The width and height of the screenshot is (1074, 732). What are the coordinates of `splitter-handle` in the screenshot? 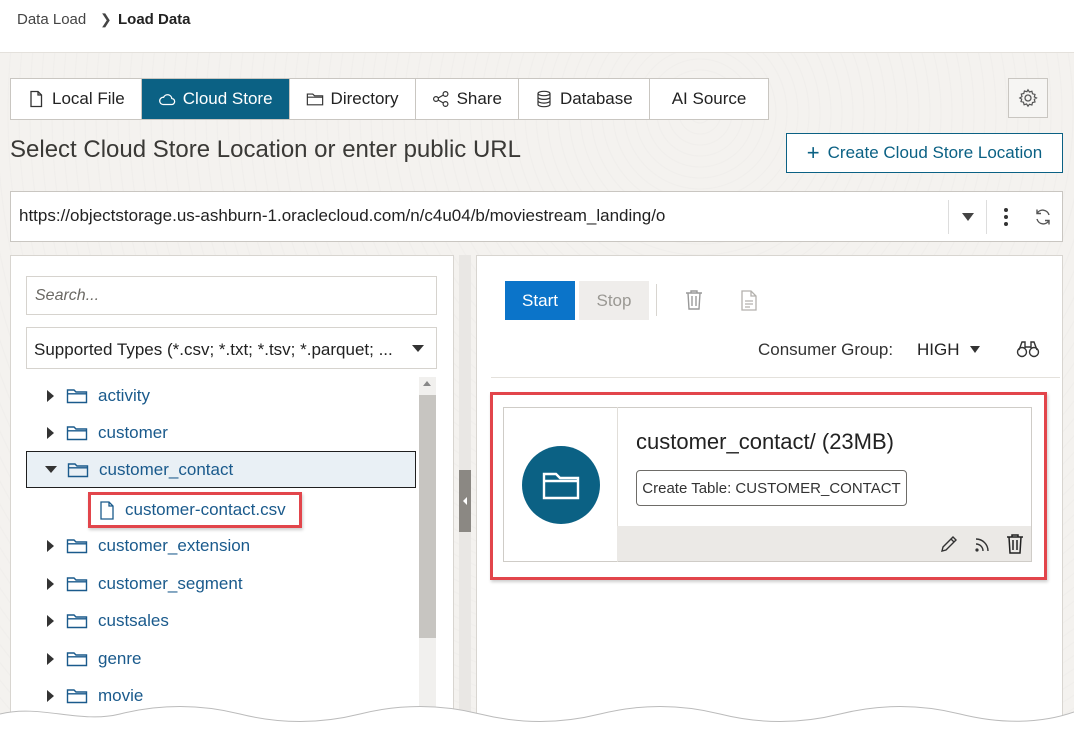 It's located at (465, 501).